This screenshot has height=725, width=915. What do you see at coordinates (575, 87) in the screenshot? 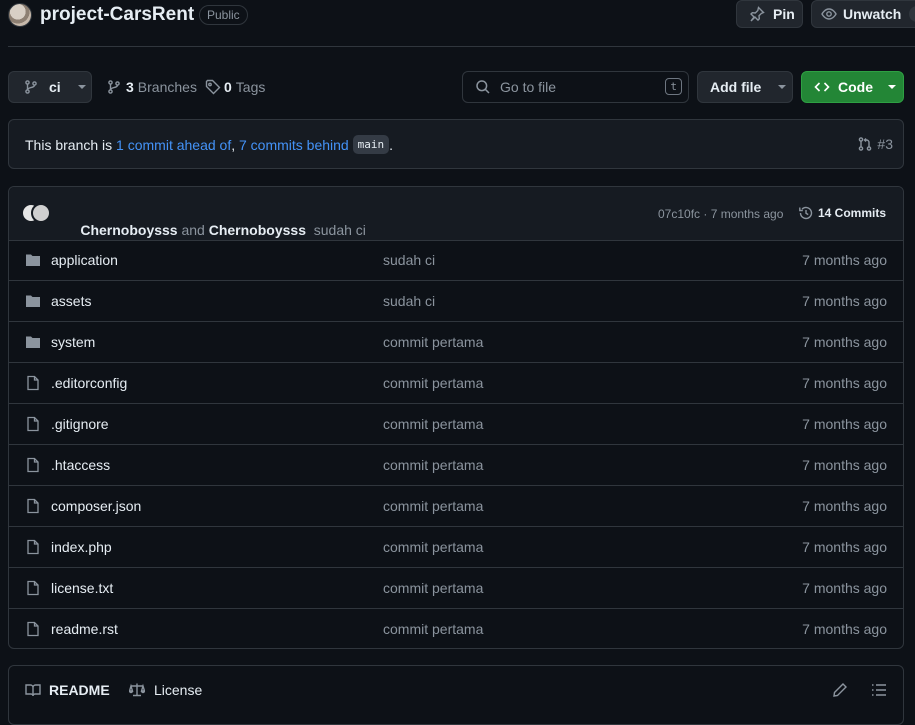
I see `go-to-file-input: Go to file t` at bounding box center [575, 87].